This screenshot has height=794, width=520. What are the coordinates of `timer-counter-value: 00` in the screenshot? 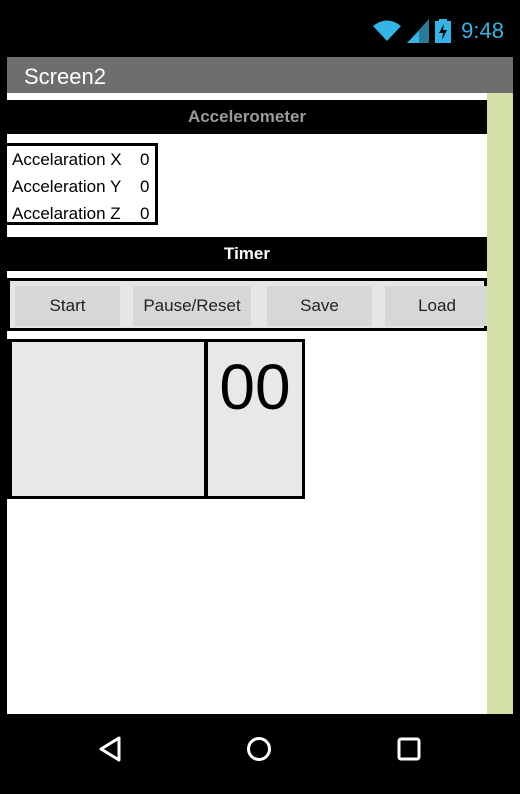 It's located at (255, 387).